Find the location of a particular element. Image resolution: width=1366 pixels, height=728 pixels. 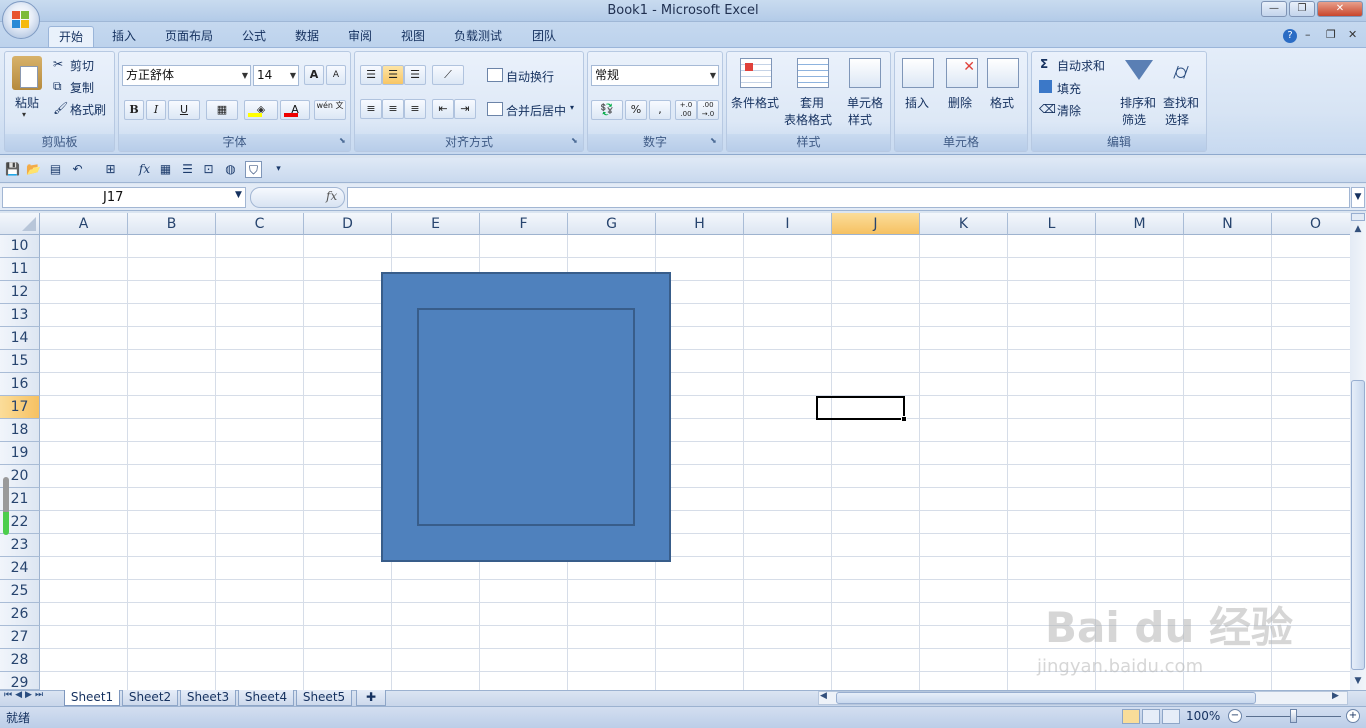

horizontal-scroll-thumb is located at coordinates (1046, 698).